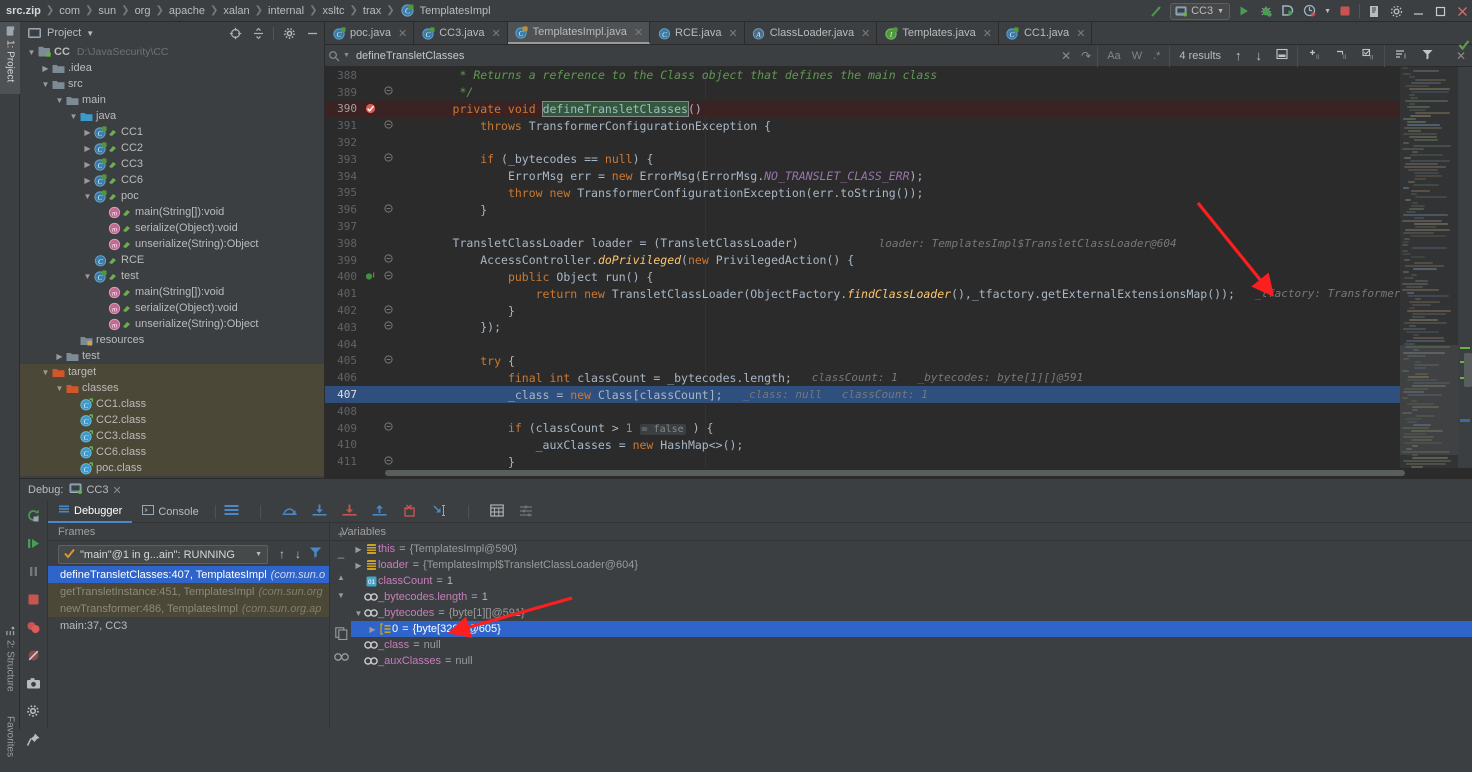  I want to click on code-line: 403 });, so click(862, 327).